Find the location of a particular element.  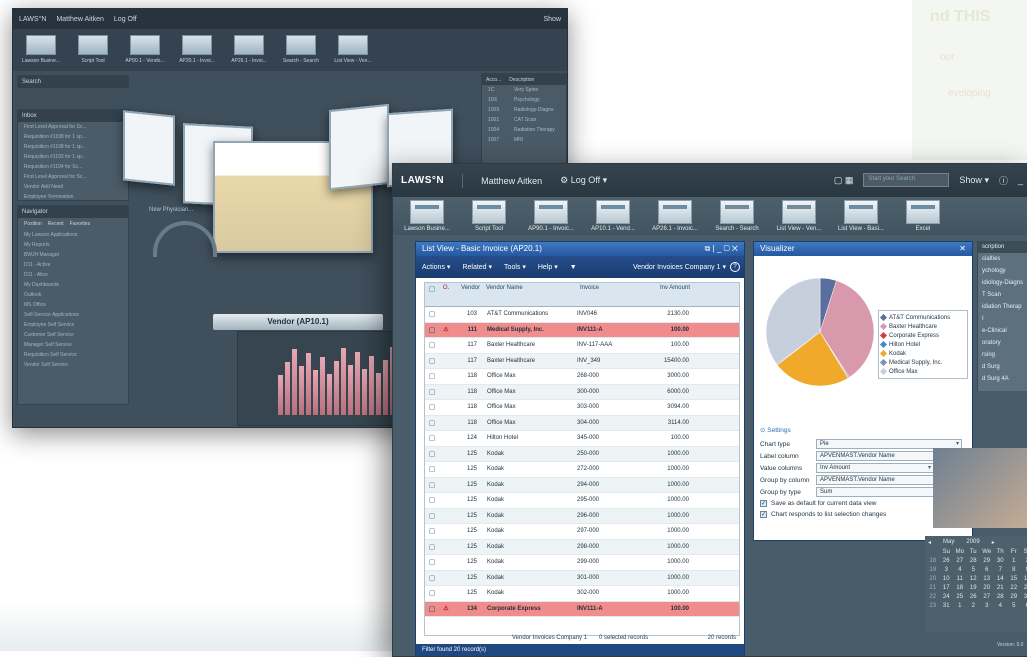

navigator-item: My Dashboards is located at coordinates (73, 285).